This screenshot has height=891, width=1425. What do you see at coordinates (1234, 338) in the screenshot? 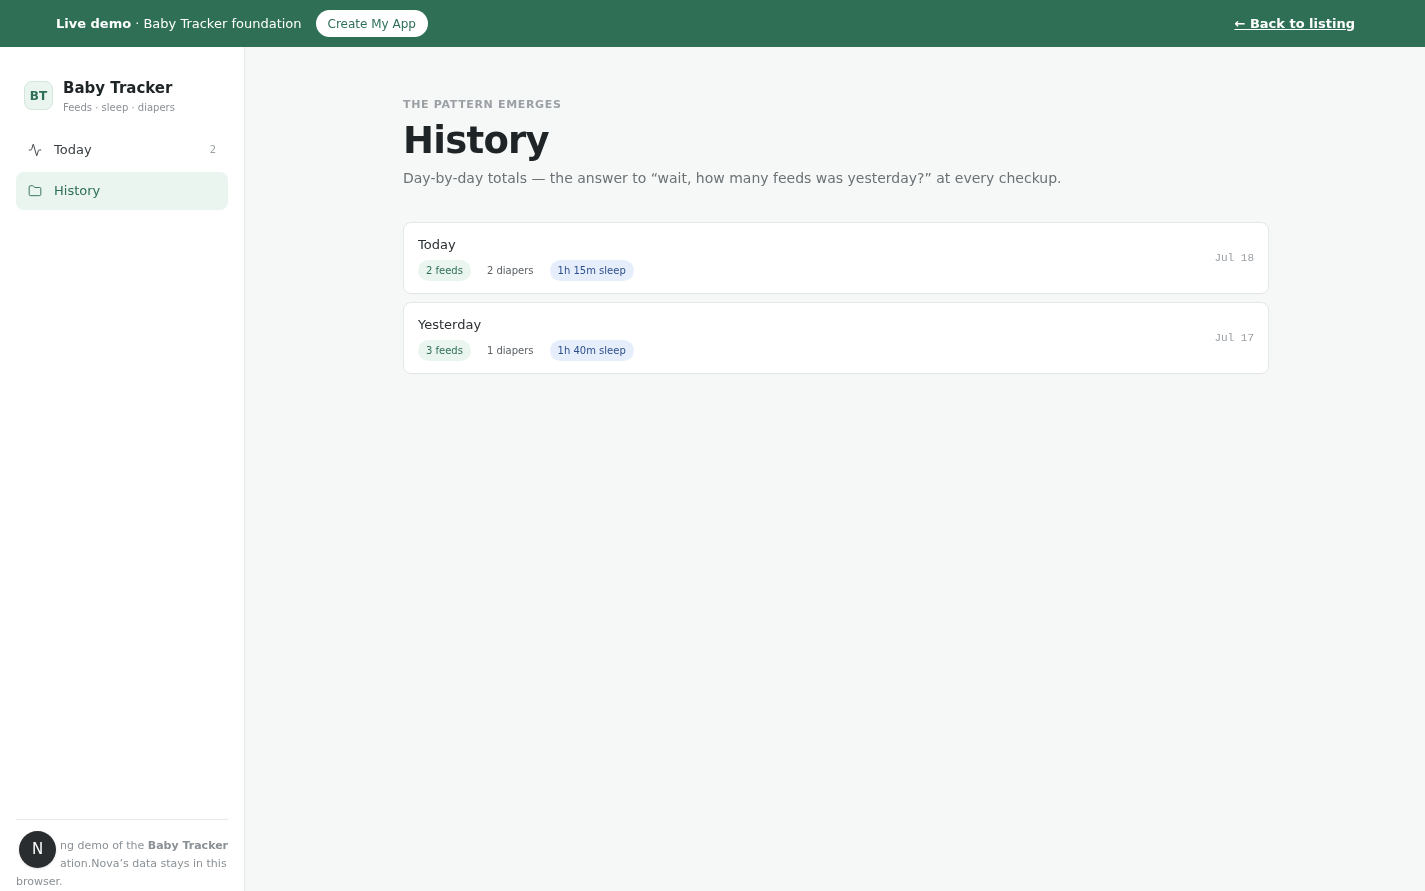
I see `day-date: Jul 17` at bounding box center [1234, 338].